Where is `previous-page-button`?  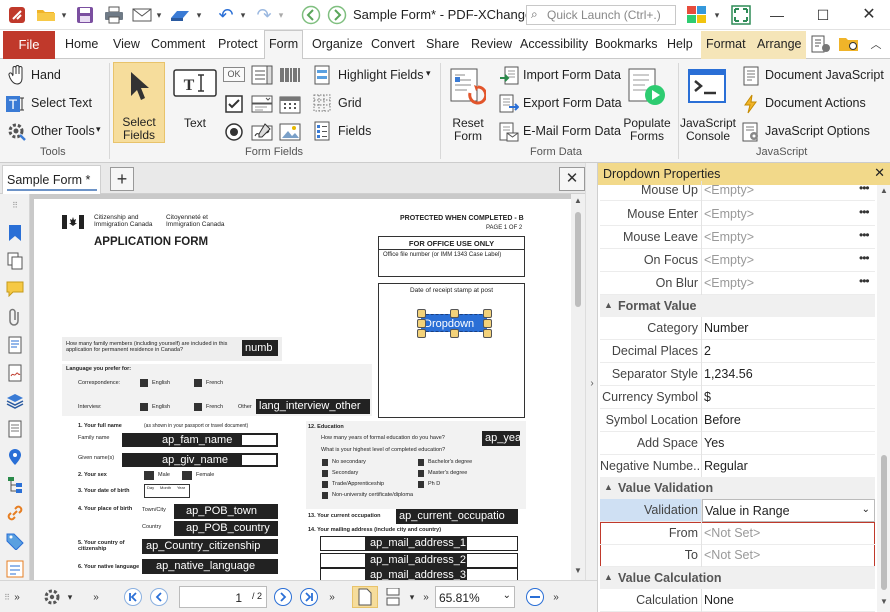 previous-page-button is located at coordinates (159, 597).